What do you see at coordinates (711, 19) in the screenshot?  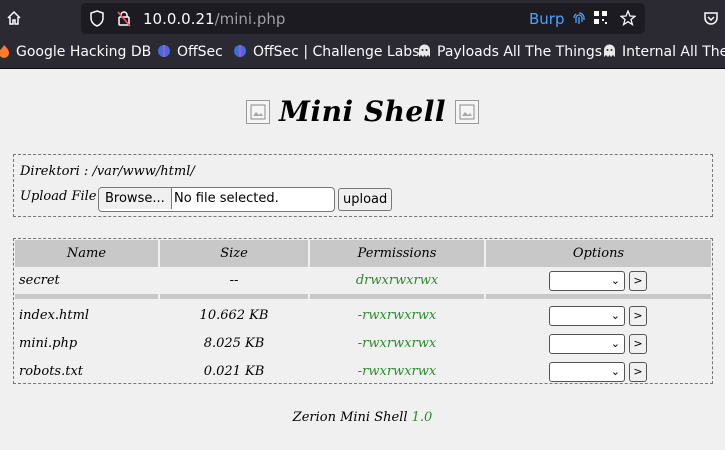 I see `pocket-icon` at bounding box center [711, 19].